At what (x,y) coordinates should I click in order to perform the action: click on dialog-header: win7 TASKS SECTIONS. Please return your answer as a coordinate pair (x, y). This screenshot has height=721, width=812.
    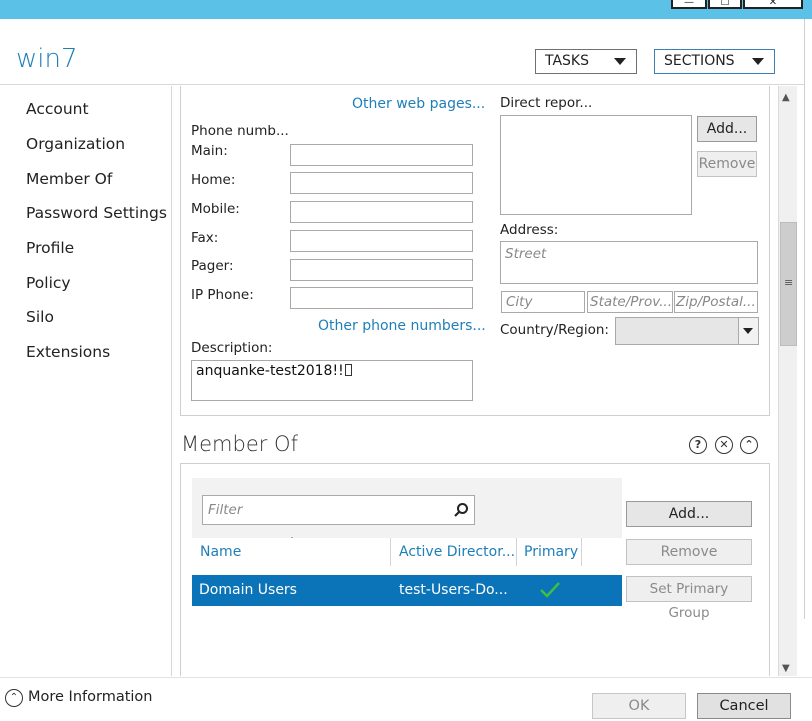
    Looking at the image, I should click on (406, 52).